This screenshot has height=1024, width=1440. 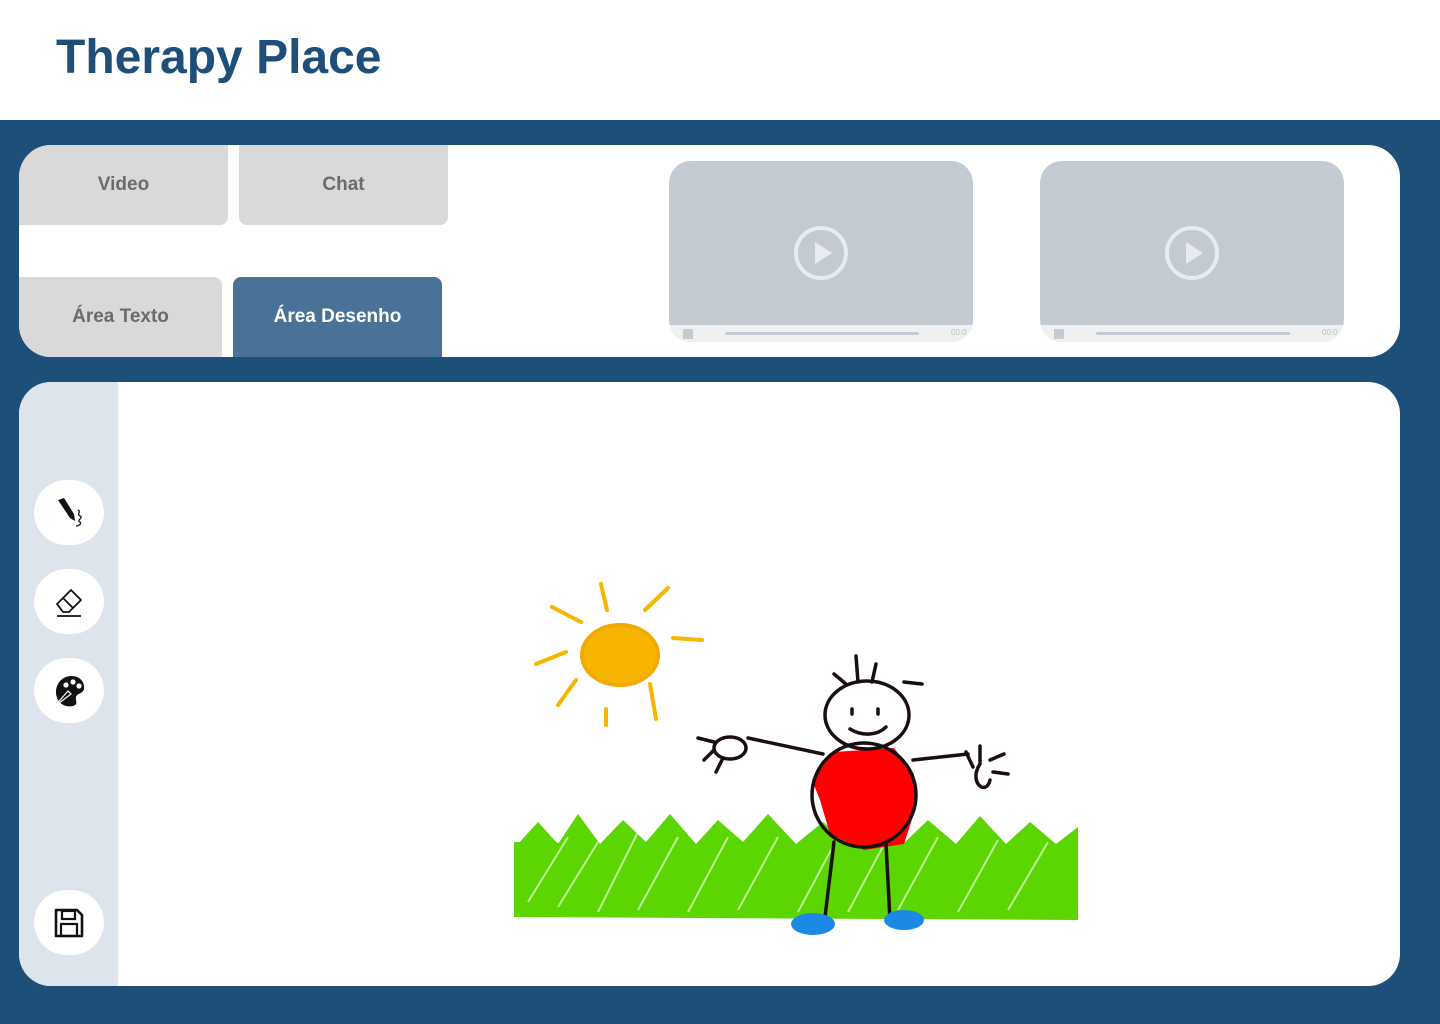 I want to click on save-button, so click(x=69, y=922).